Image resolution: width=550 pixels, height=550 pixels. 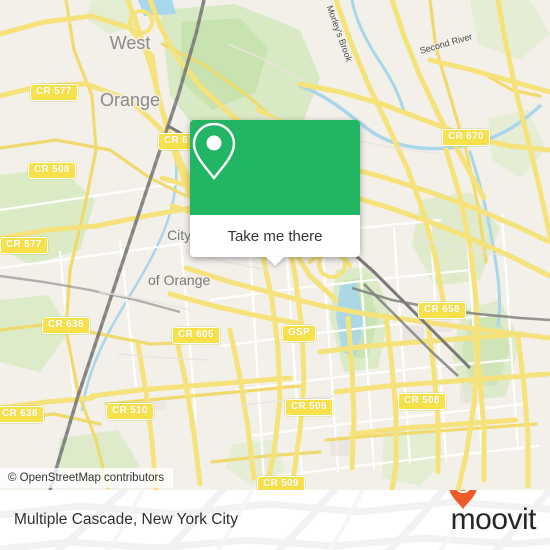 I want to click on popup-pointer, so click(x=275, y=261).